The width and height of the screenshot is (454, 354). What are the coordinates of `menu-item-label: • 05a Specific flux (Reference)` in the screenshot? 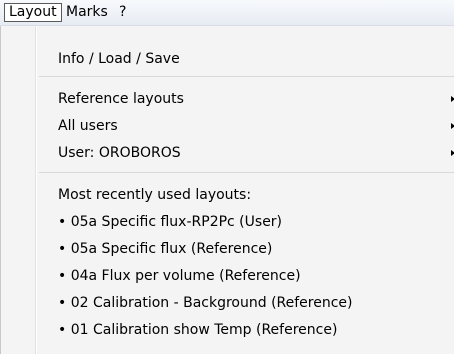 It's located at (165, 249).